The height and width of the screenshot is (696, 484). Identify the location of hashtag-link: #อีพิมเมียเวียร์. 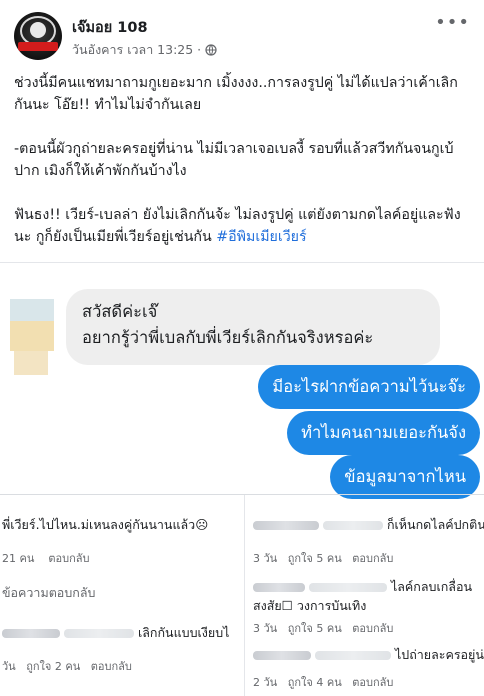
(261, 237).